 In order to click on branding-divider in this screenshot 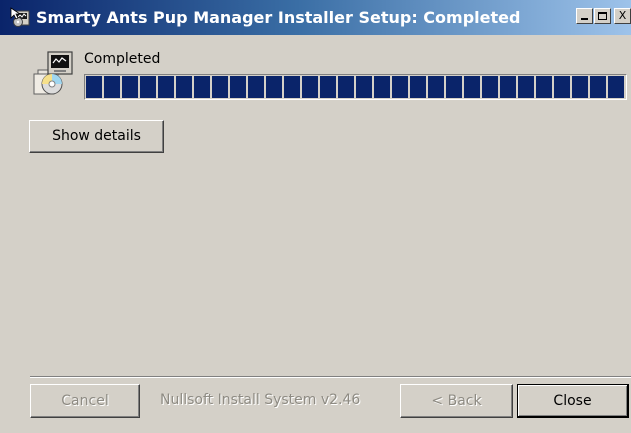, I will do `click(330, 377)`.